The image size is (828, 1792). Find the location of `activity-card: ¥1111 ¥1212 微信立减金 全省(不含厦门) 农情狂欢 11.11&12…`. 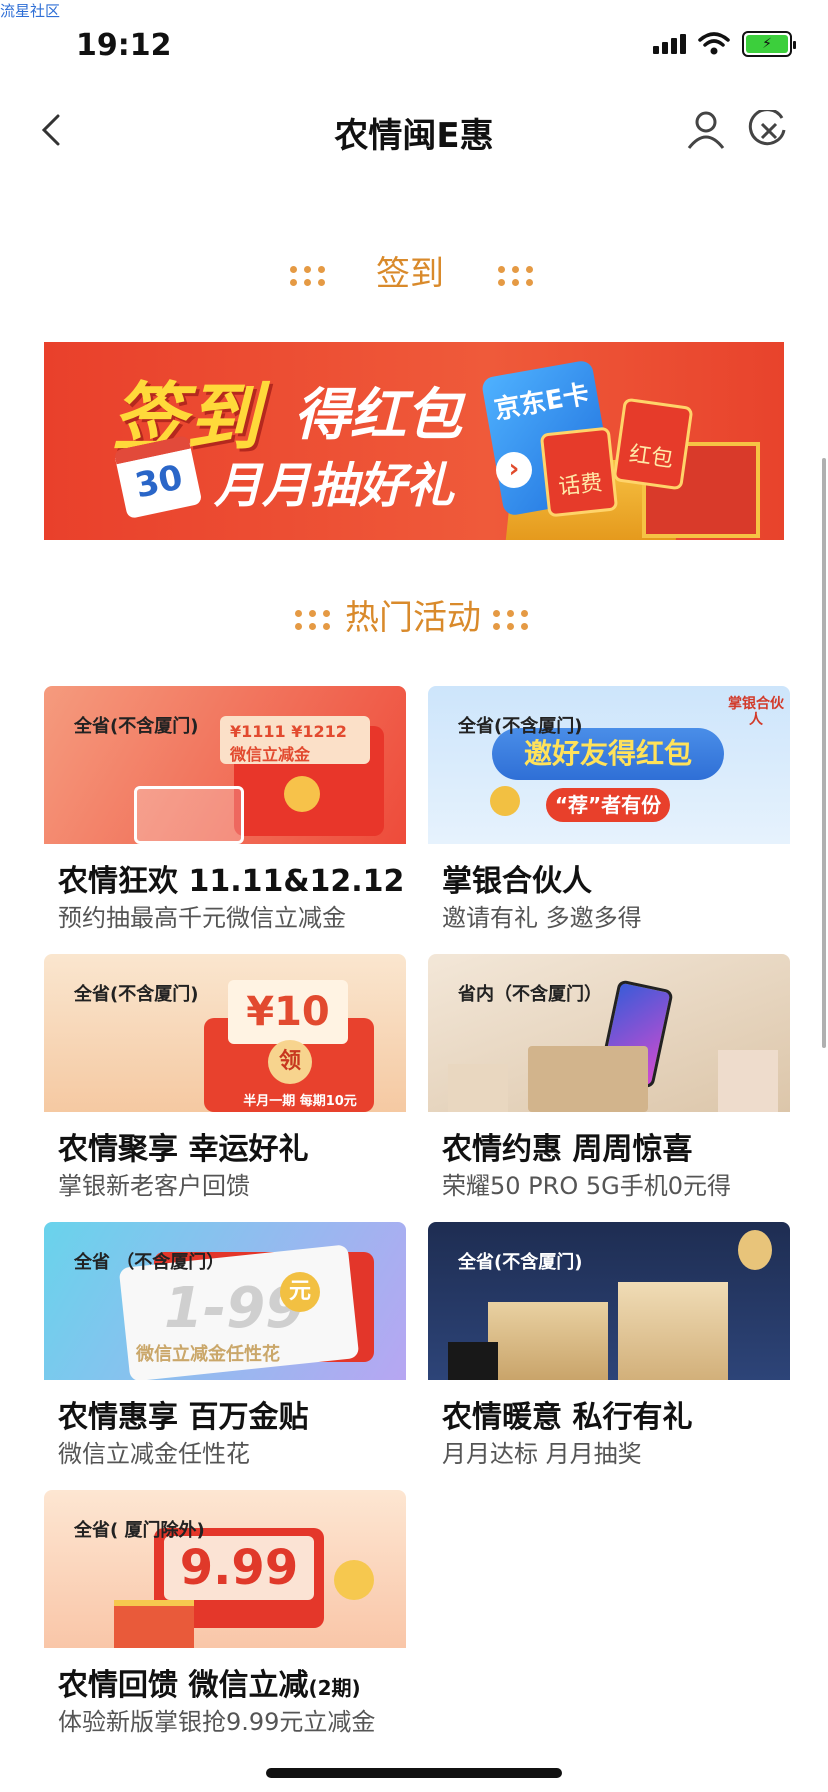

activity-card: ¥1111 ¥1212 微信立减金 全省(不含厦门) 农情狂欢 11.11&12… is located at coordinates (225, 809).